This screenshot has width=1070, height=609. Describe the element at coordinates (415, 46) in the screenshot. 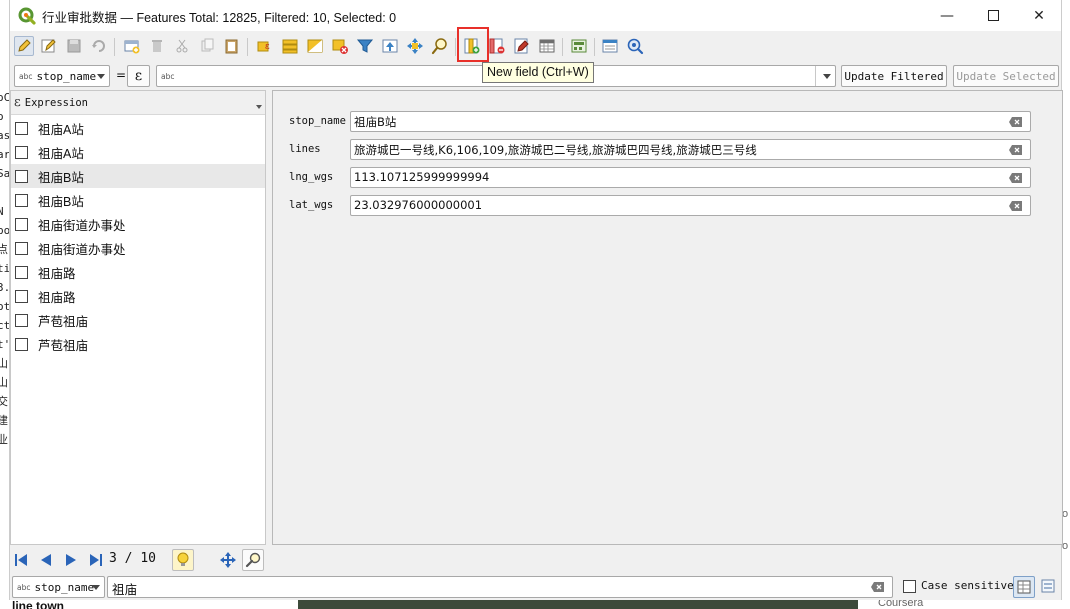

I see `pan-to-selected-button` at that location.